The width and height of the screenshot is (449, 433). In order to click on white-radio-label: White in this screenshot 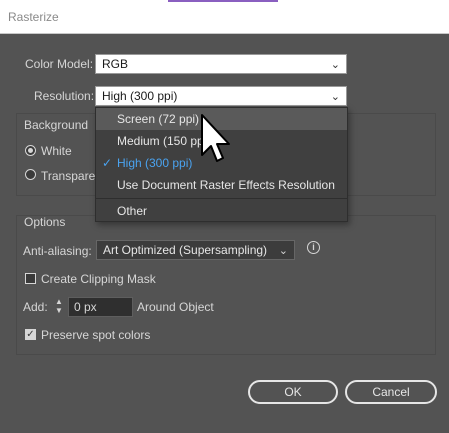, I will do `click(56, 151)`.